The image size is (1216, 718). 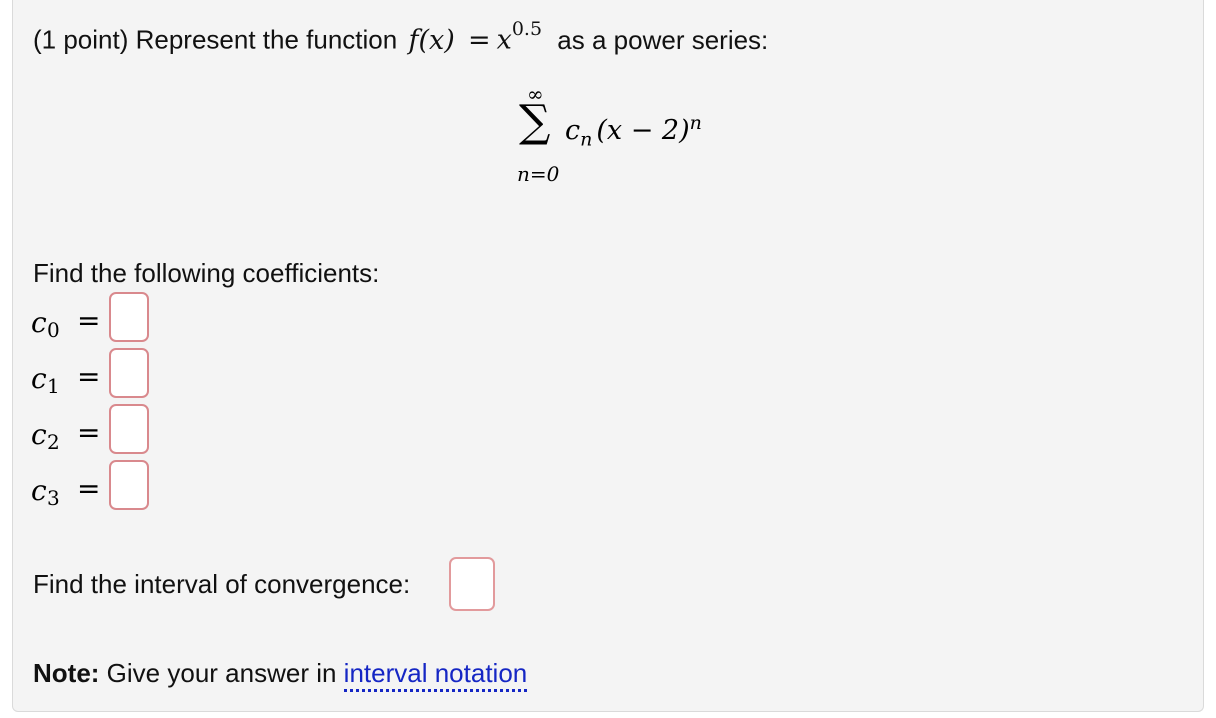 I want to click on sigma-symbol: ∑, so click(x=535, y=121).